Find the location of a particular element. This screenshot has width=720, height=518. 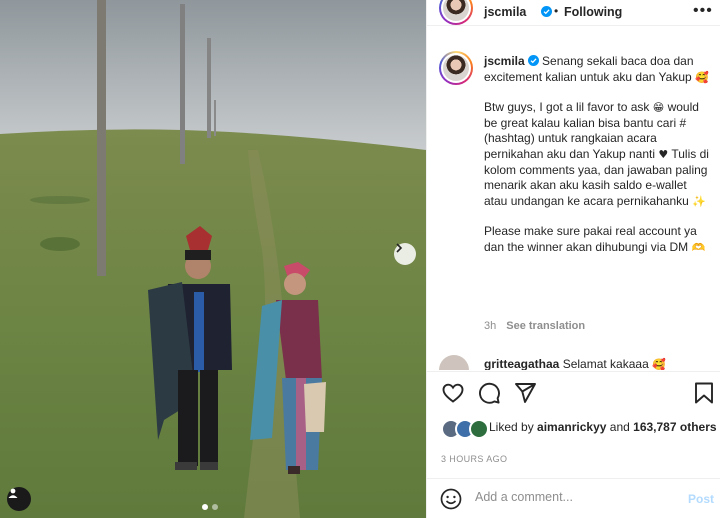

chevron-right-icon is located at coordinates (399, 248).